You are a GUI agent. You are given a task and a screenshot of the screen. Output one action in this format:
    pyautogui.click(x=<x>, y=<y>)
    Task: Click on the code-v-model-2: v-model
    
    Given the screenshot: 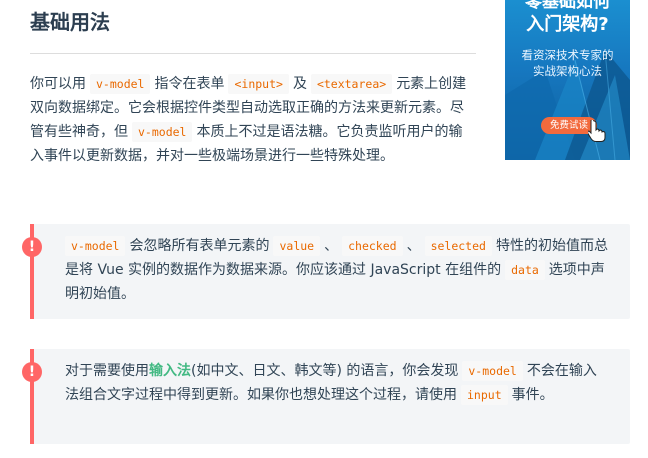 What is the action you would take?
    pyautogui.click(x=162, y=132)
    